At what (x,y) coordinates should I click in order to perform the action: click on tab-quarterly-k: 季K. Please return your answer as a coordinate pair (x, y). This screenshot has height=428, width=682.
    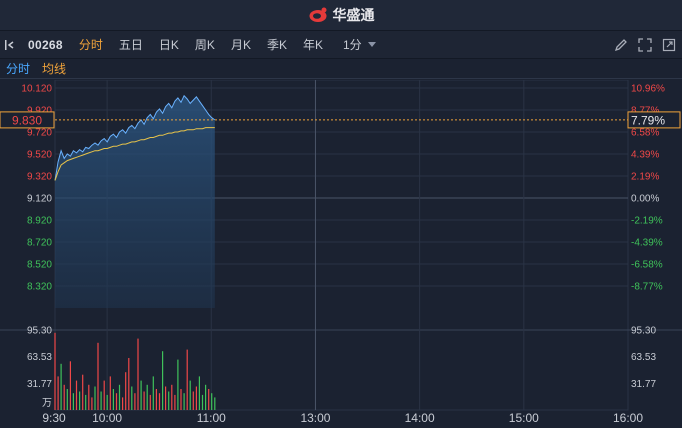
    Looking at the image, I should click on (277, 44).